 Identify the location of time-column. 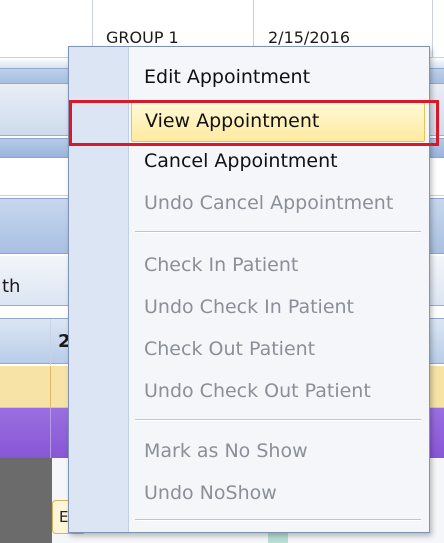
(26, 500).